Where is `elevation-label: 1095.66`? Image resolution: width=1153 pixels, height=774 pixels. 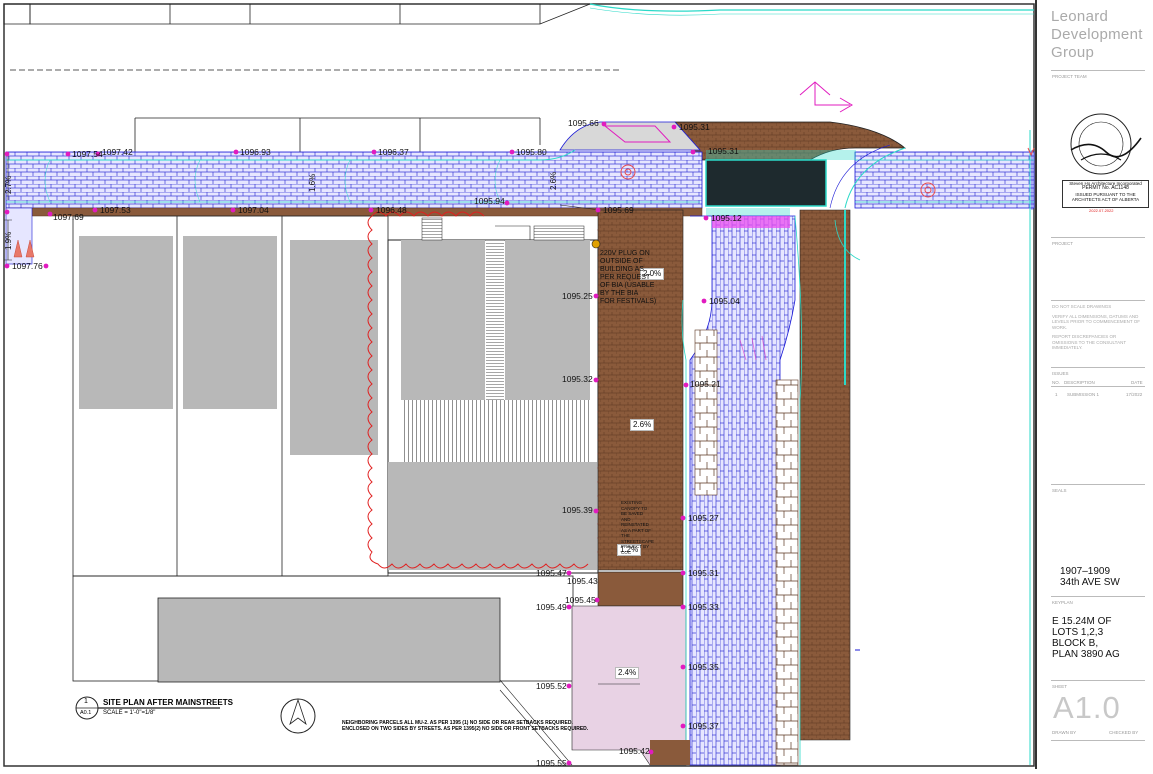 elevation-label: 1095.66 is located at coordinates (583, 123).